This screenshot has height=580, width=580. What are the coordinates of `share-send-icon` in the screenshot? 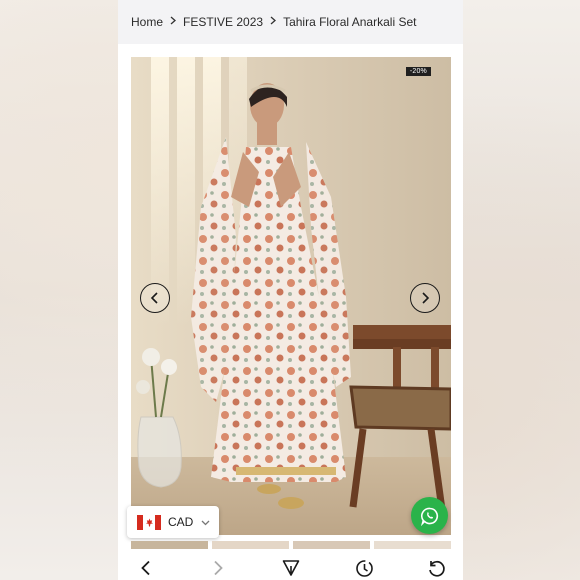 It's located at (291, 568).